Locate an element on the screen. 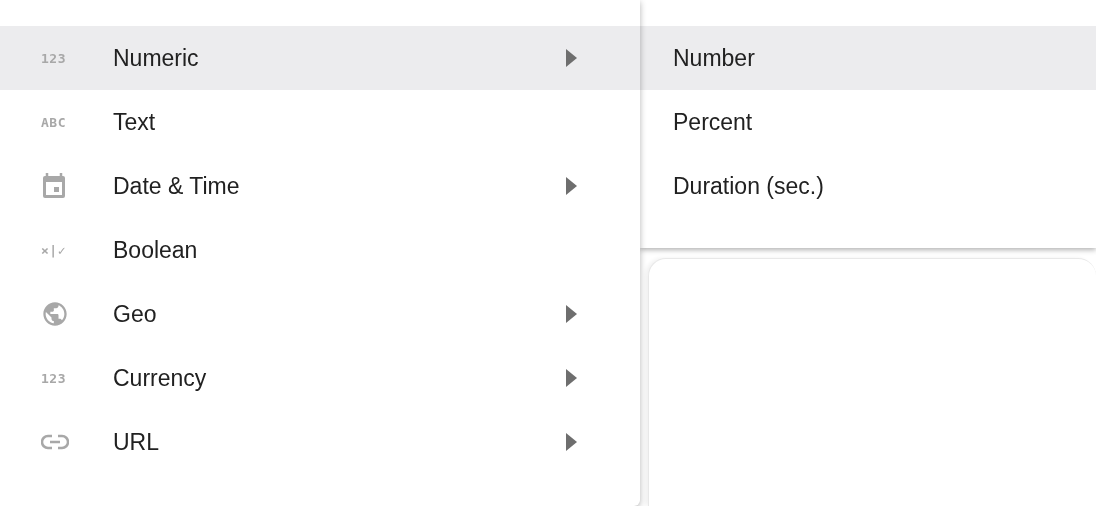 The image size is (1096, 506). submenu-item: Number is located at coordinates (868, 58).